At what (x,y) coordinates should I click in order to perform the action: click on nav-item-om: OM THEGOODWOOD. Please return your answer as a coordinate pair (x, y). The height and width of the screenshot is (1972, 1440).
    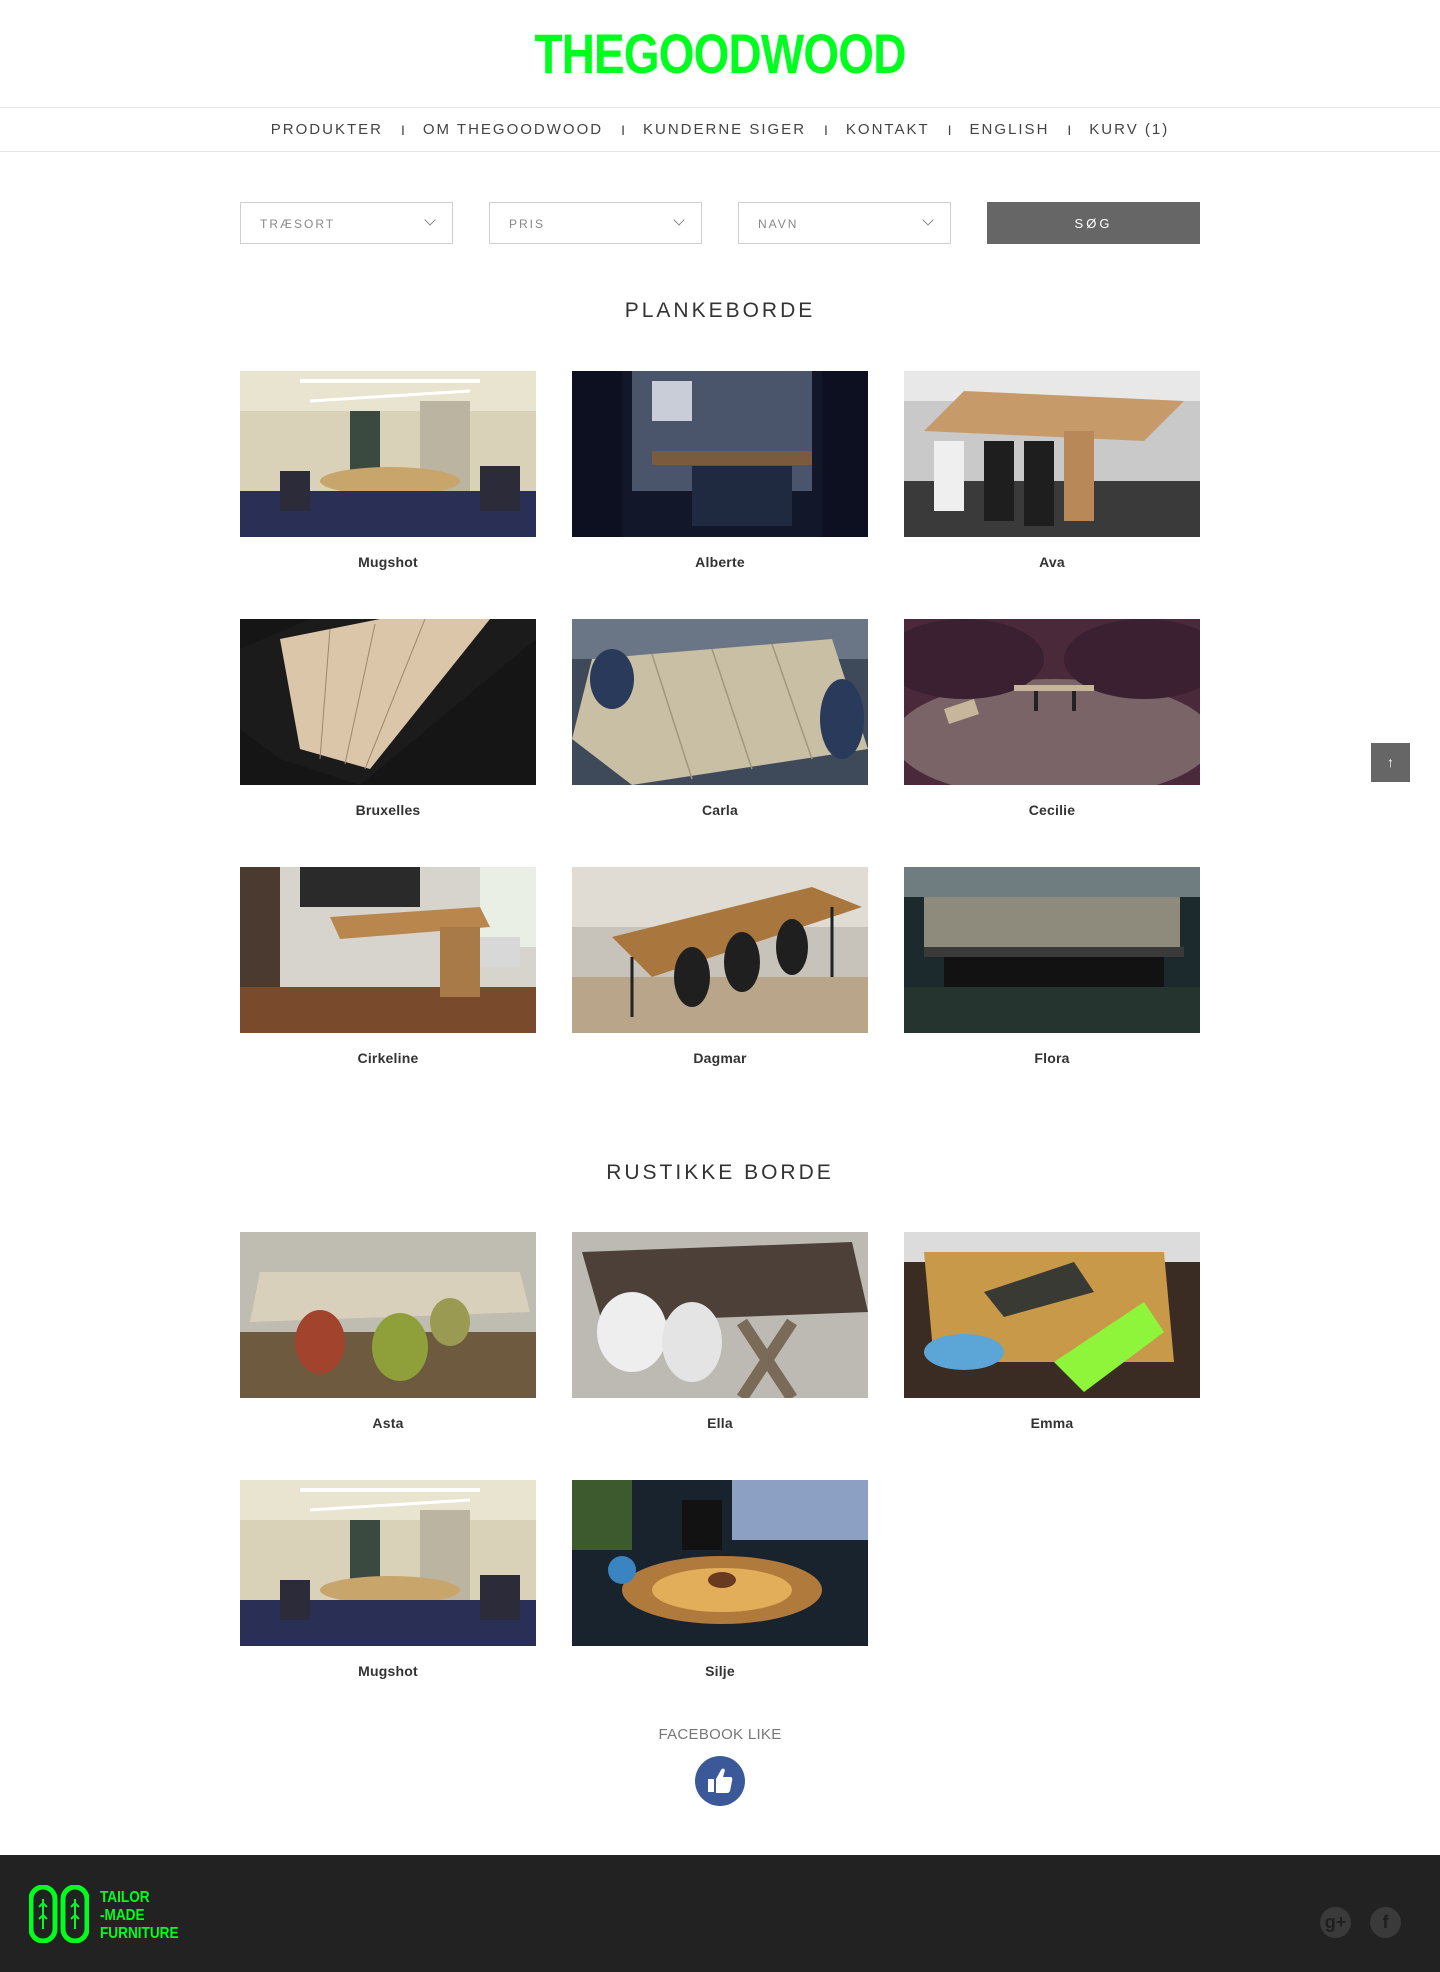
    Looking at the image, I should click on (513, 129).